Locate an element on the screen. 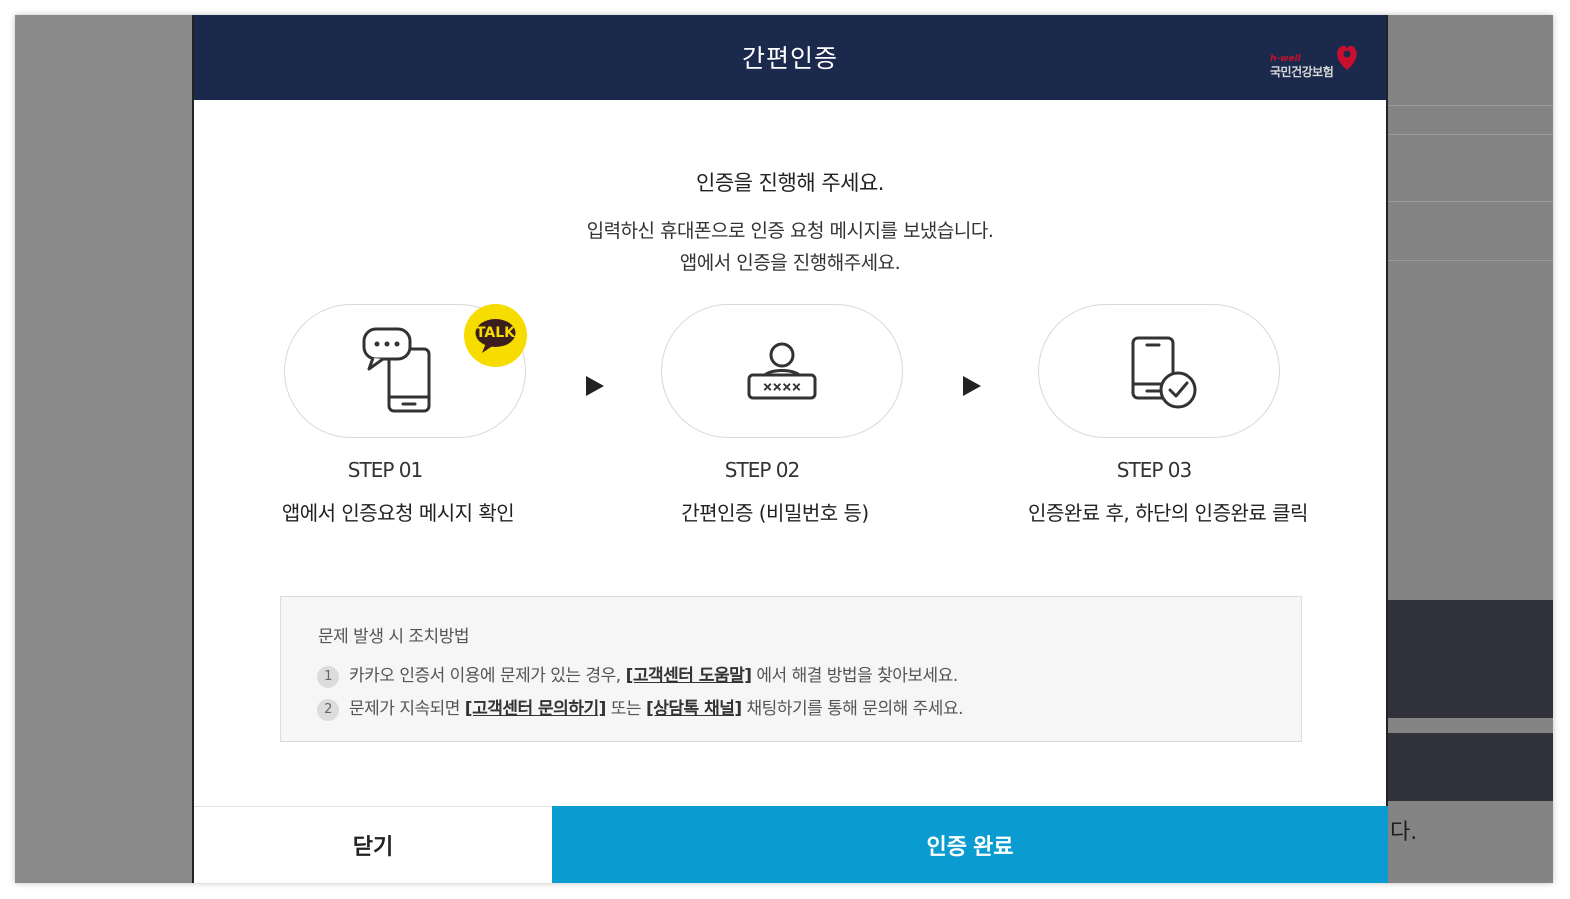 Image resolution: width=1570 pixels, height=899 pixels. user-password-icon: ×××× is located at coordinates (782, 371).